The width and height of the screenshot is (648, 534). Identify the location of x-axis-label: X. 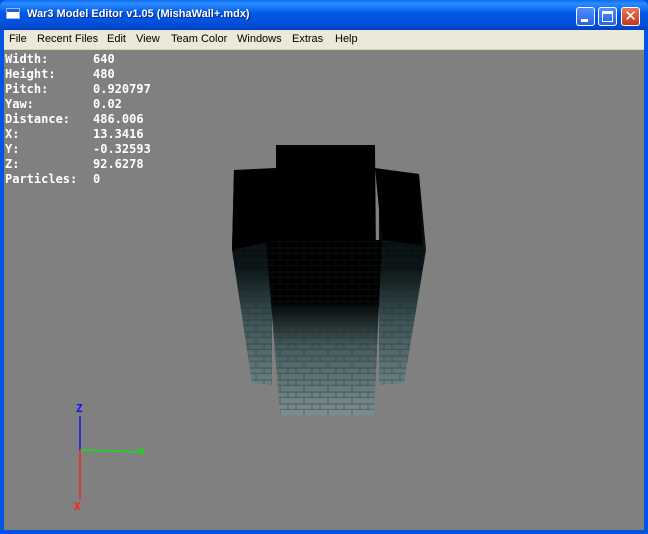
(77, 506).